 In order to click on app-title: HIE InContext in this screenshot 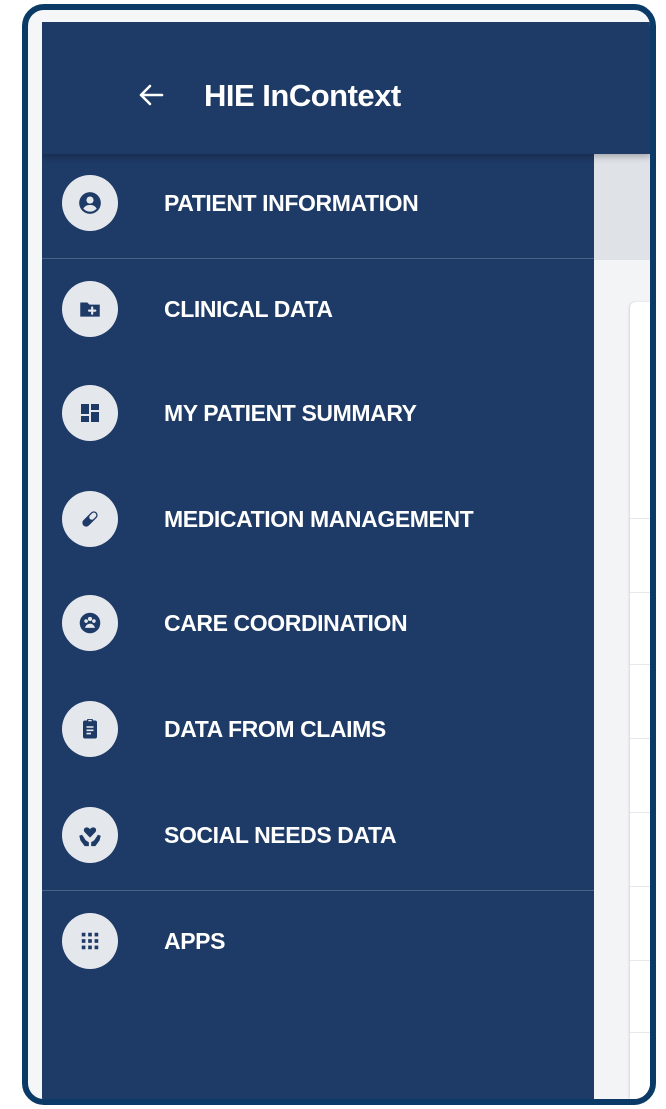, I will do `click(302, 95)`.